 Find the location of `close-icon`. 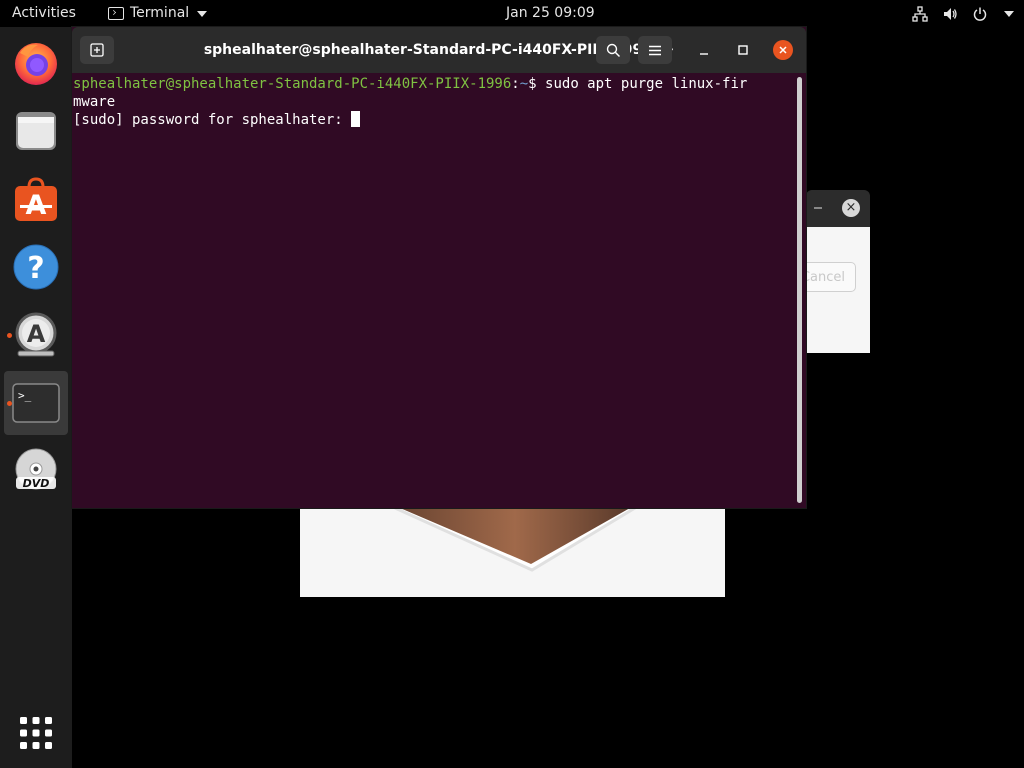

close-icon is located at coordinates (783, 50).